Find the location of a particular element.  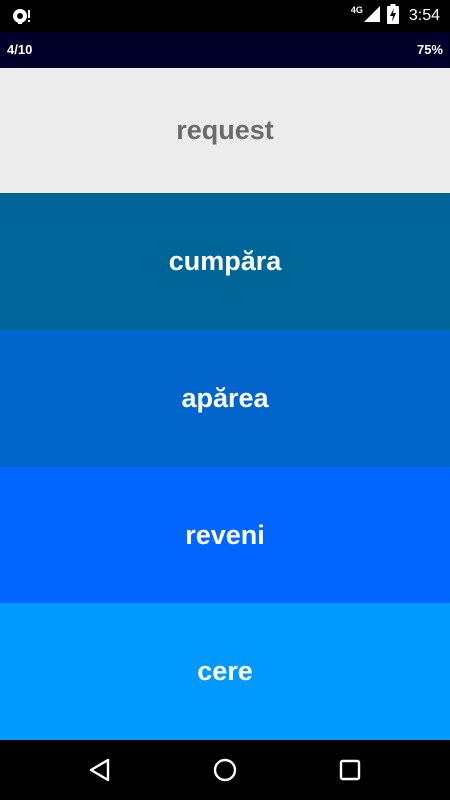

score-percent: 75% is located at coordinates (429, 49).